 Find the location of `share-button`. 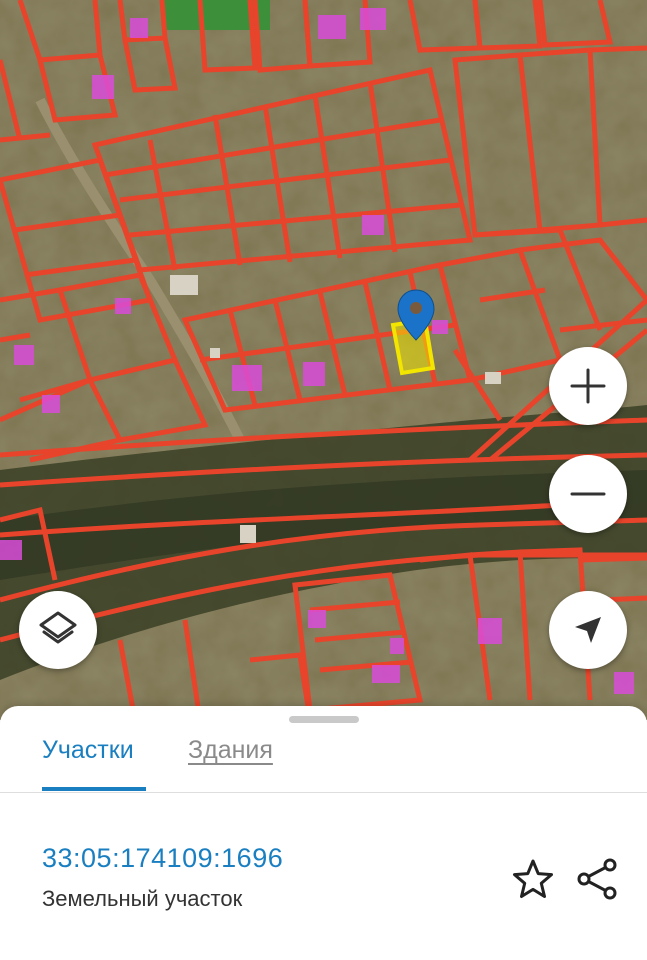

share-button is located at coordinates (597, 879).